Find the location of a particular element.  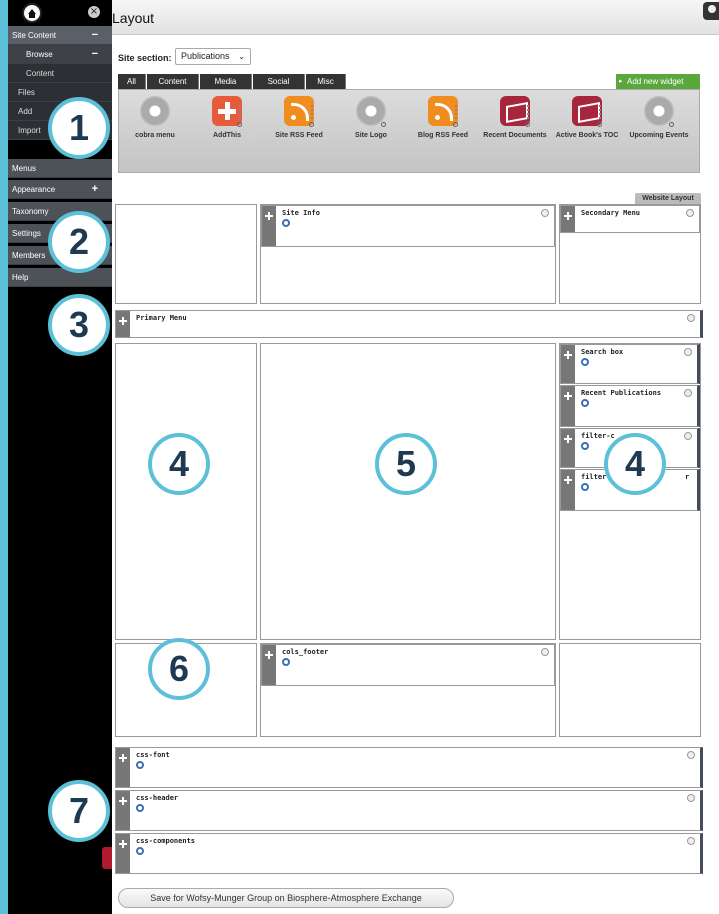

callout-number: 1 is located at coordinates (79, 128).